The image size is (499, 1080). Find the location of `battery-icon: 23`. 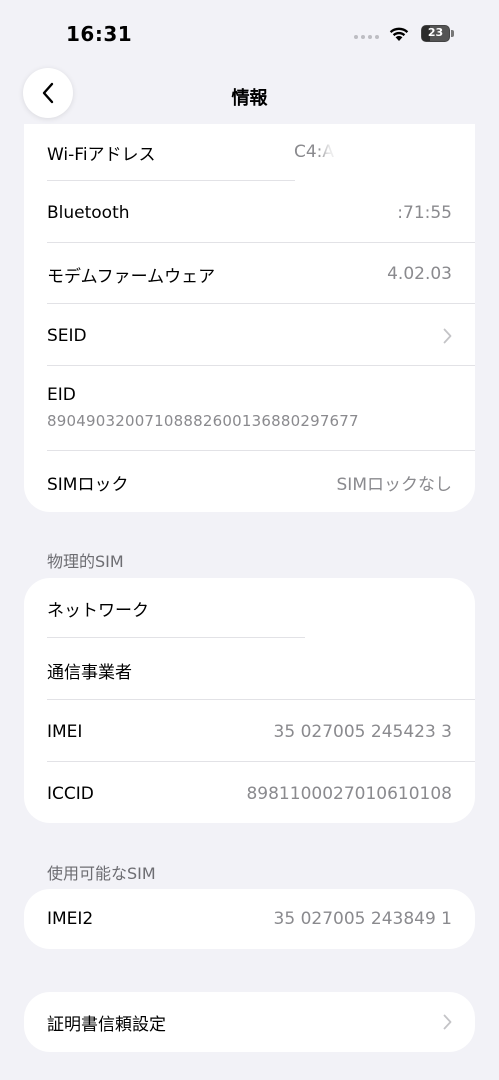

battery-icon: 23 is located at coordinates (435, 33).